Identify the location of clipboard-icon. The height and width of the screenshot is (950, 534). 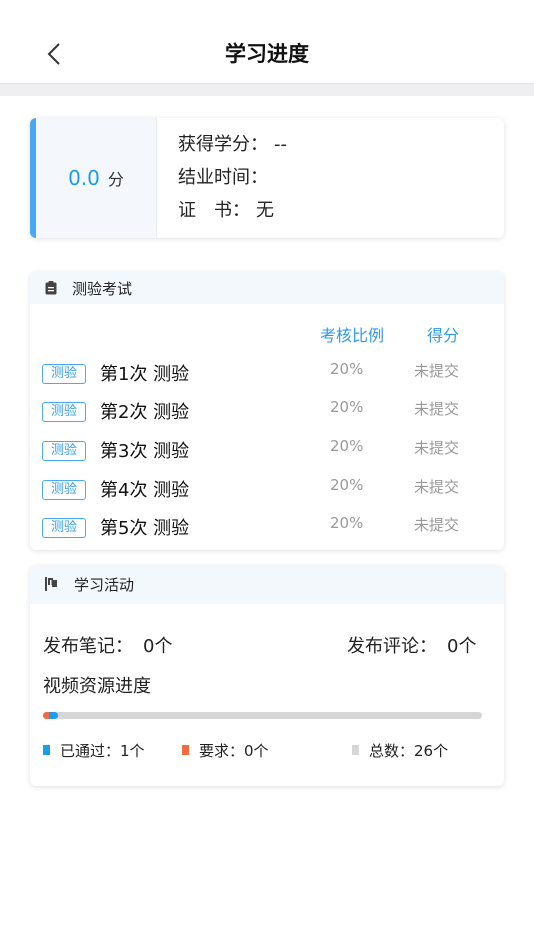
(51, 288).